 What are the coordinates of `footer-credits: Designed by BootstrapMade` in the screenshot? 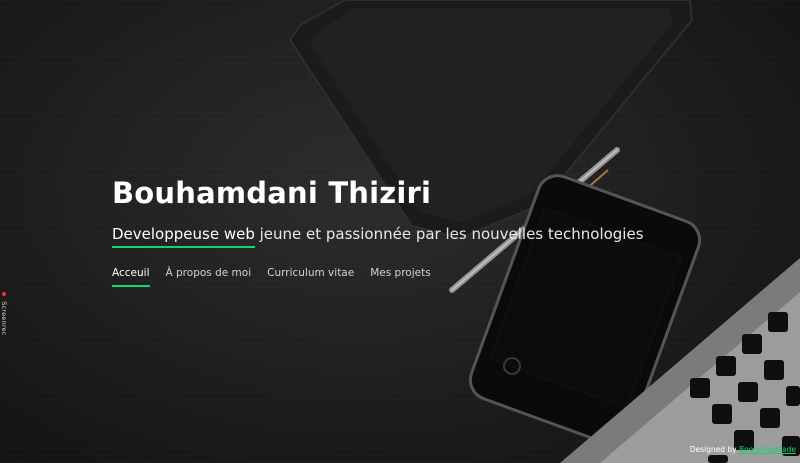 It's located at (743, 449).